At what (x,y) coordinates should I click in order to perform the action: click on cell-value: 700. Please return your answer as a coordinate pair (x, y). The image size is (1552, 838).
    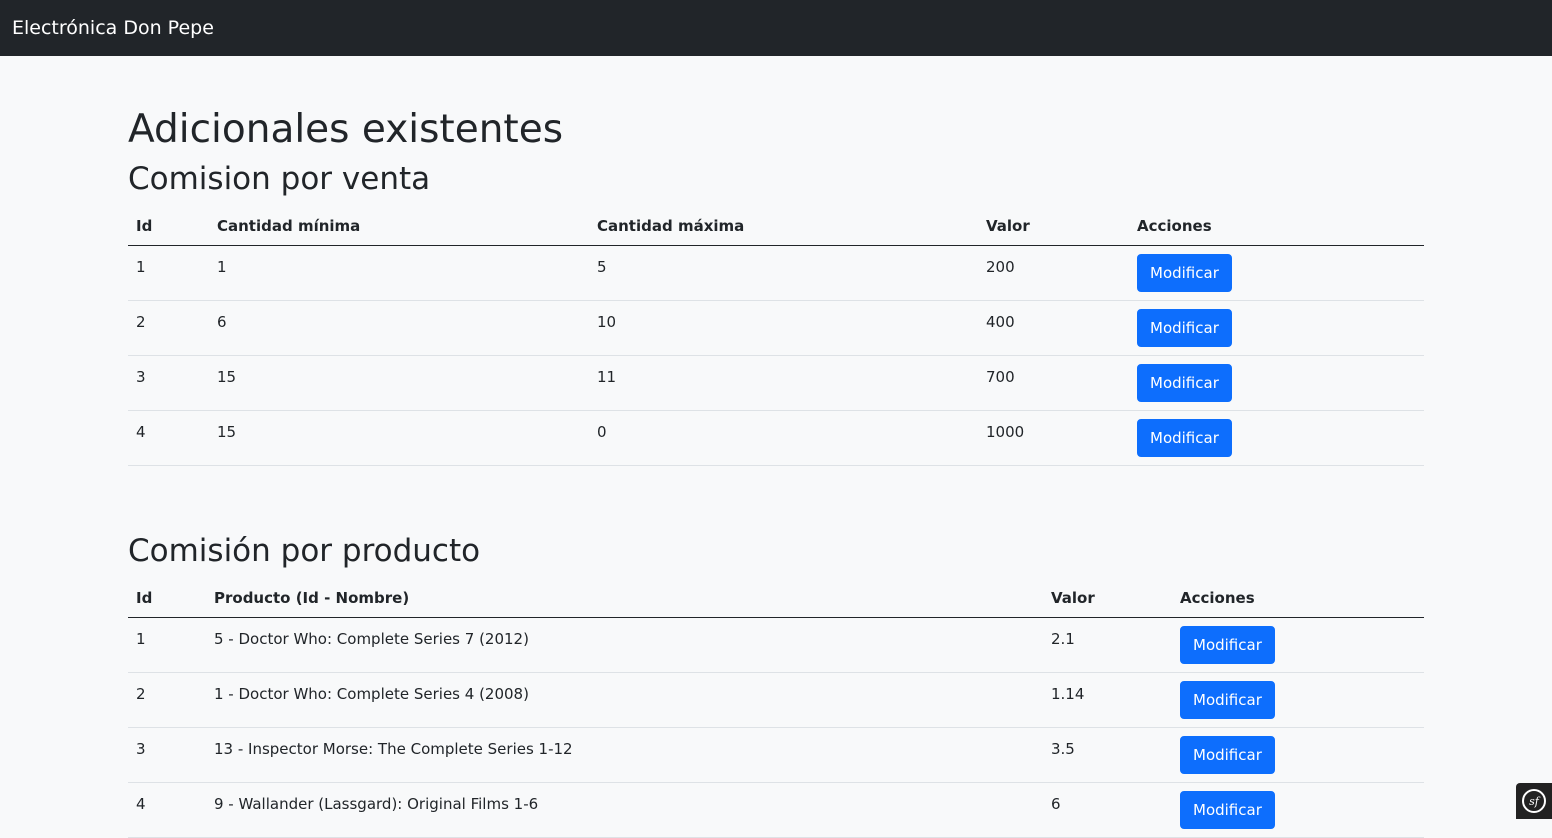
    Looking at the image, I should click on (1053, 382).